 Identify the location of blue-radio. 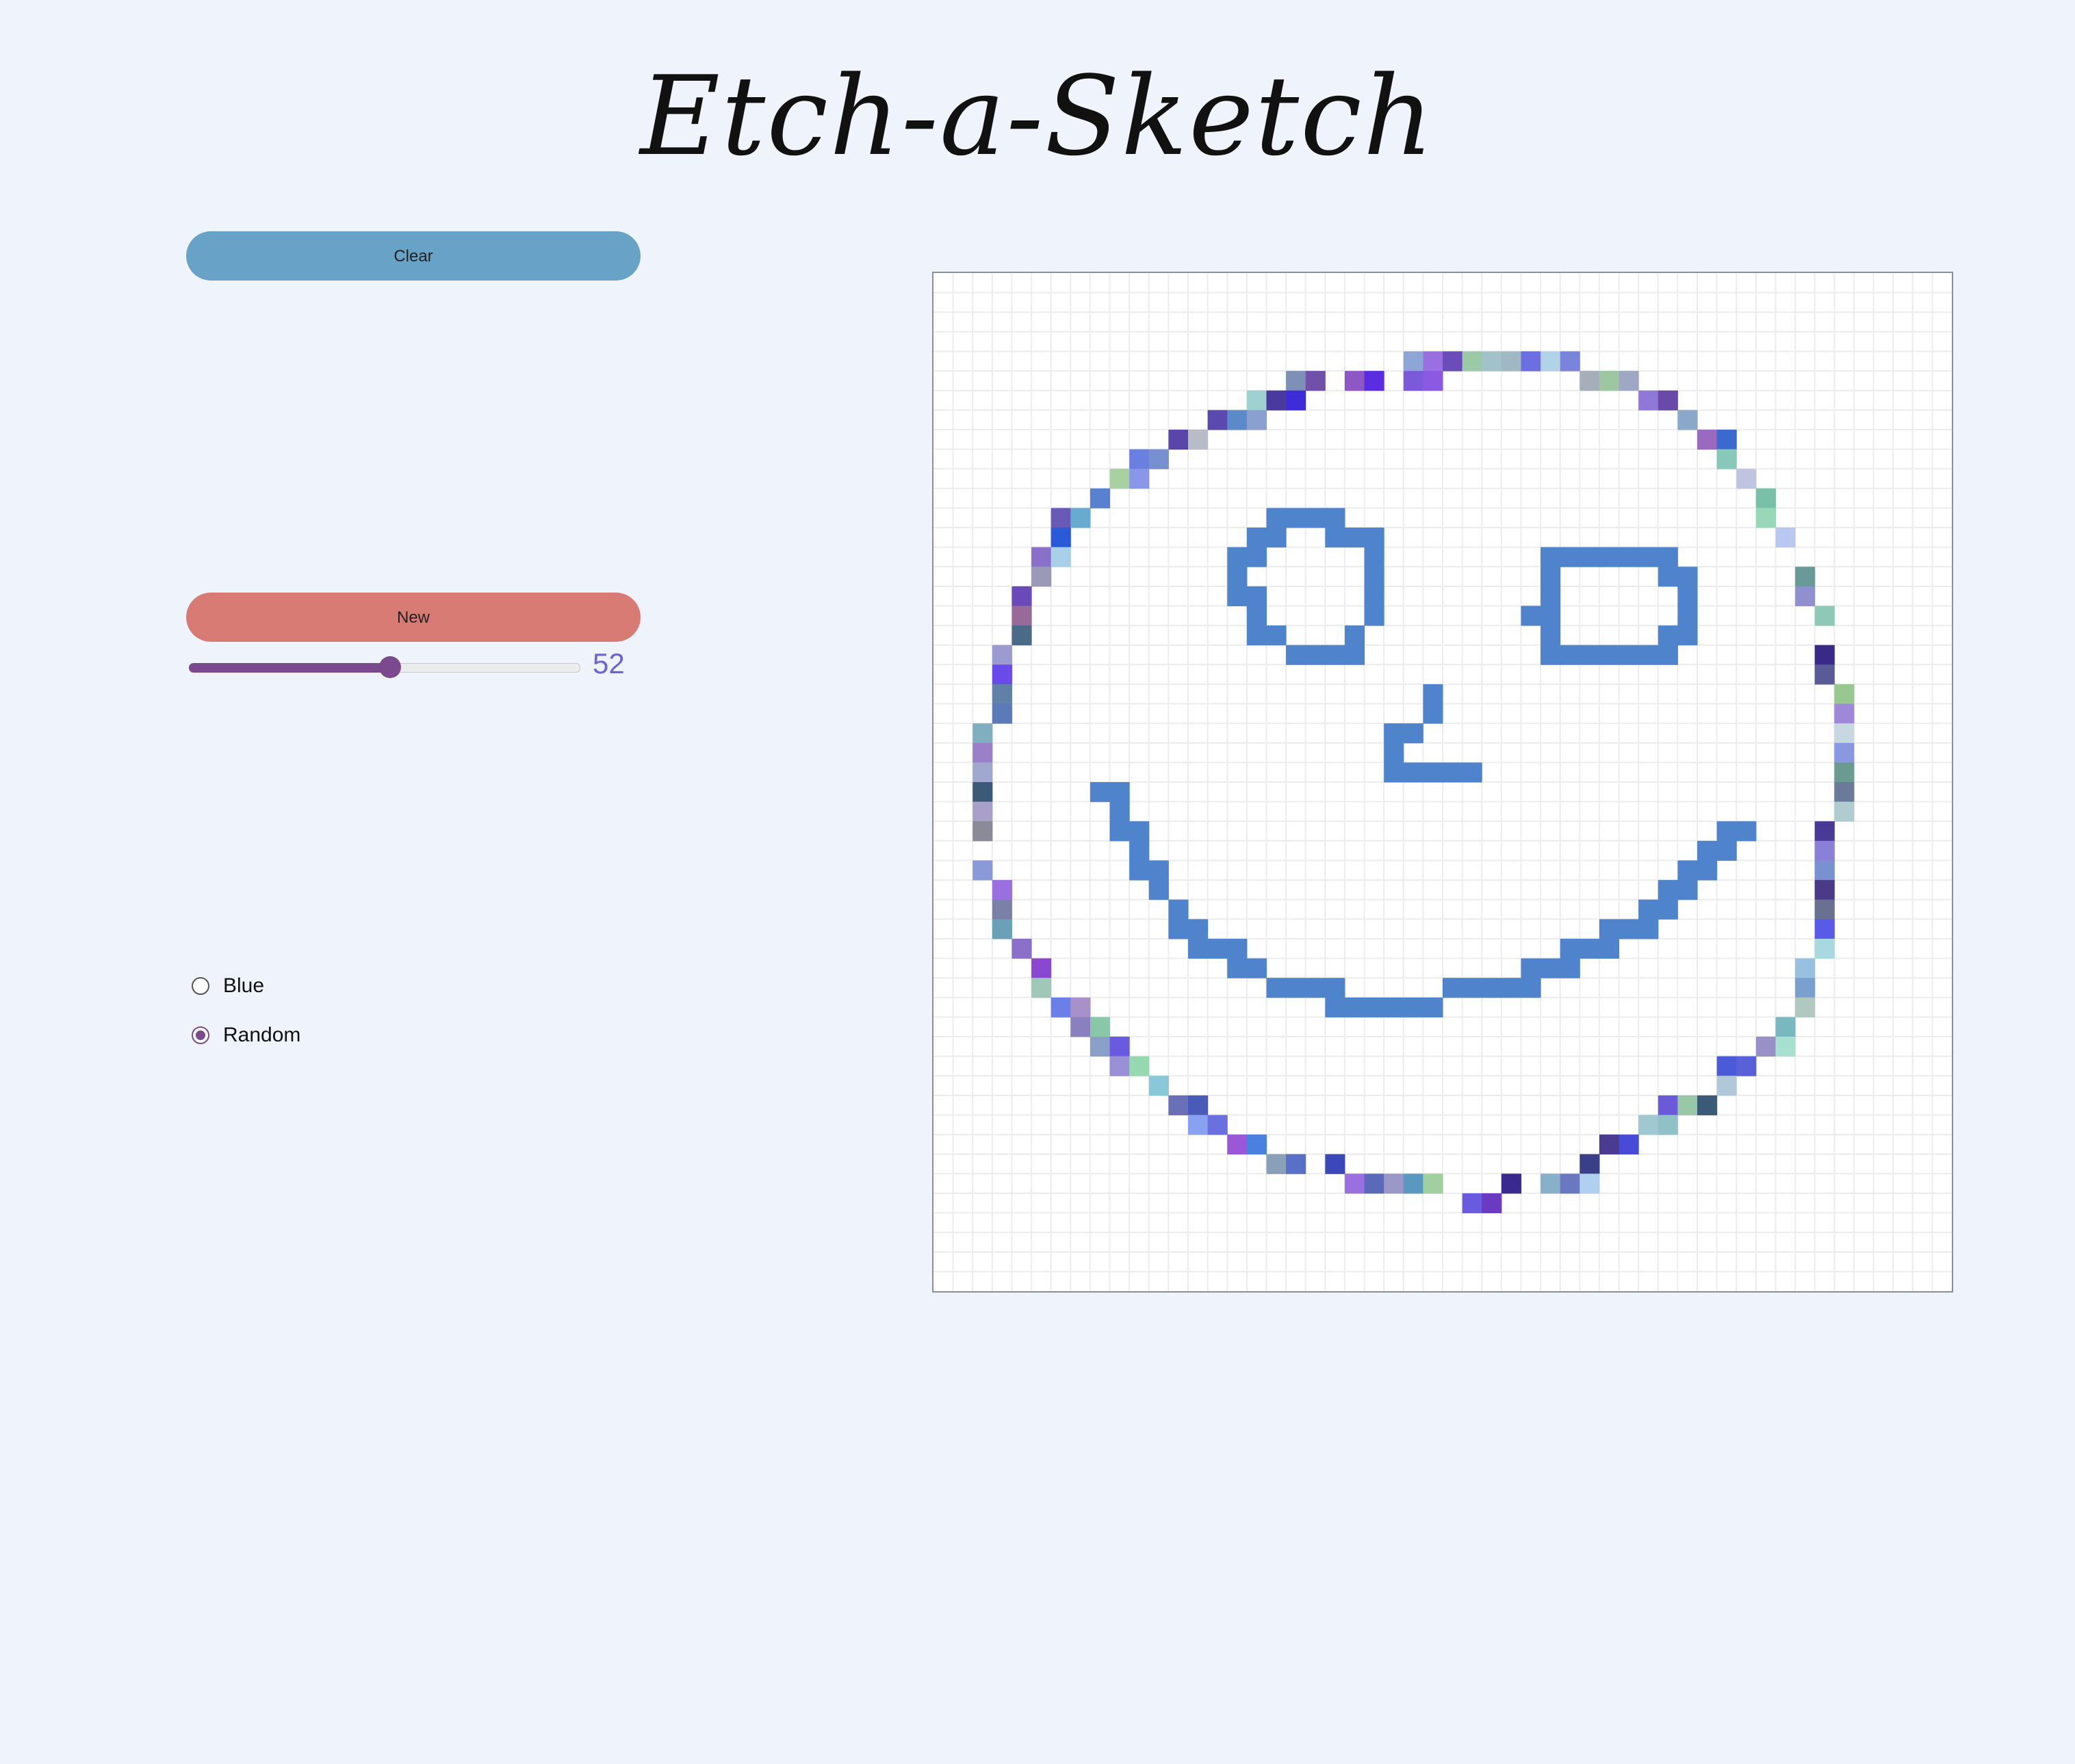
(200, 986).